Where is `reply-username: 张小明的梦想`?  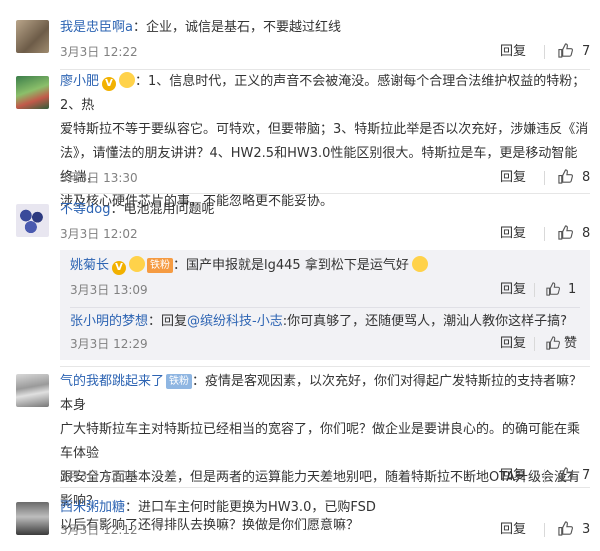
reply-username: 张小明的梦想 is located at coordinates (109, 321).